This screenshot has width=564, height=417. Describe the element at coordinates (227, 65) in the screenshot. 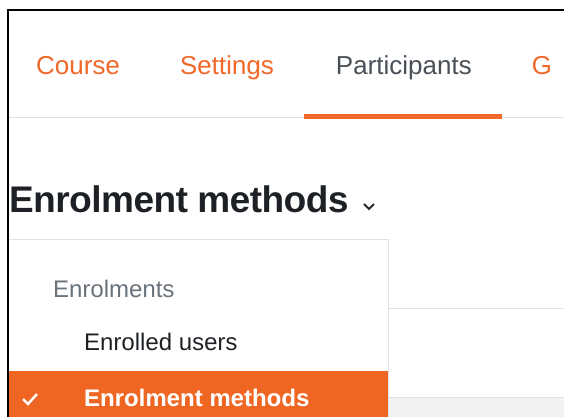

I see `nav-tab: Settings` at that location.